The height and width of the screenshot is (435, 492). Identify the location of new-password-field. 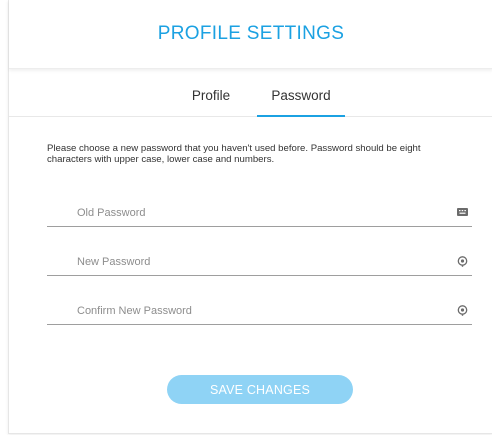
(259, 263).